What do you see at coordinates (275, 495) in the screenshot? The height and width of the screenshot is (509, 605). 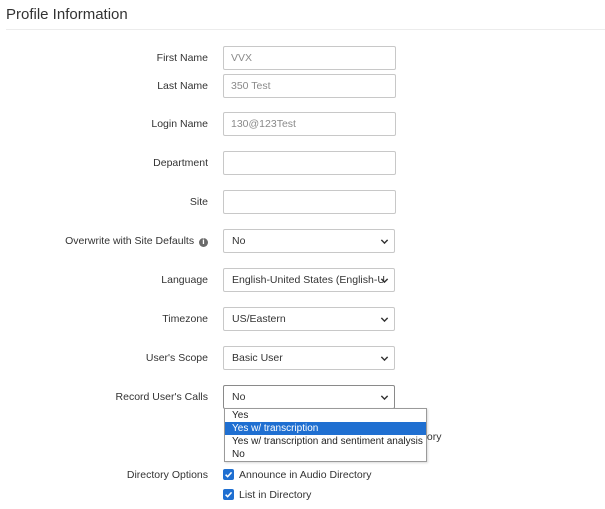 I see `list-checkbox-label: List in Directory` at bounding box center [275, 495].